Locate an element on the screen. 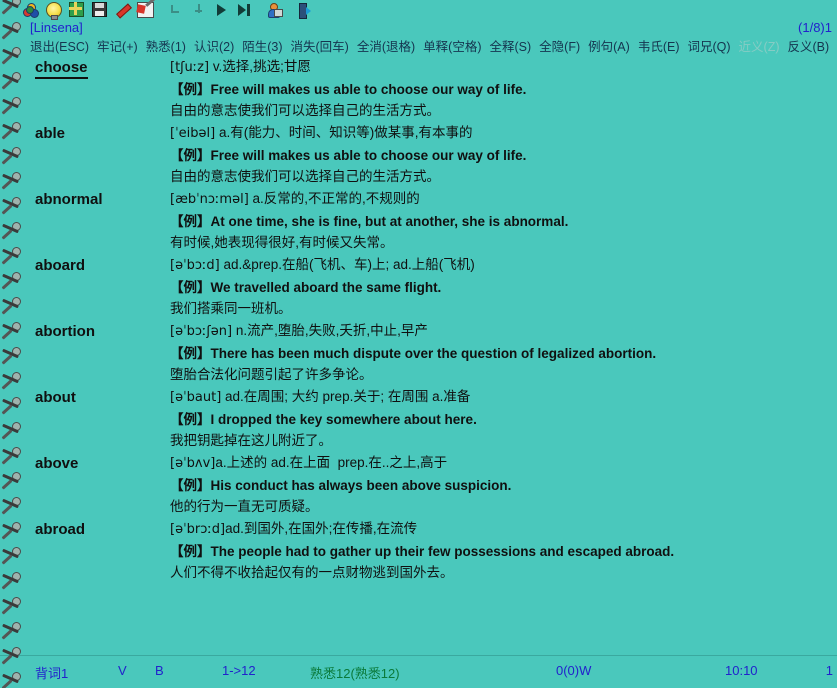  menu-item-14: 反义(B) is located at coordinates (809, 47).